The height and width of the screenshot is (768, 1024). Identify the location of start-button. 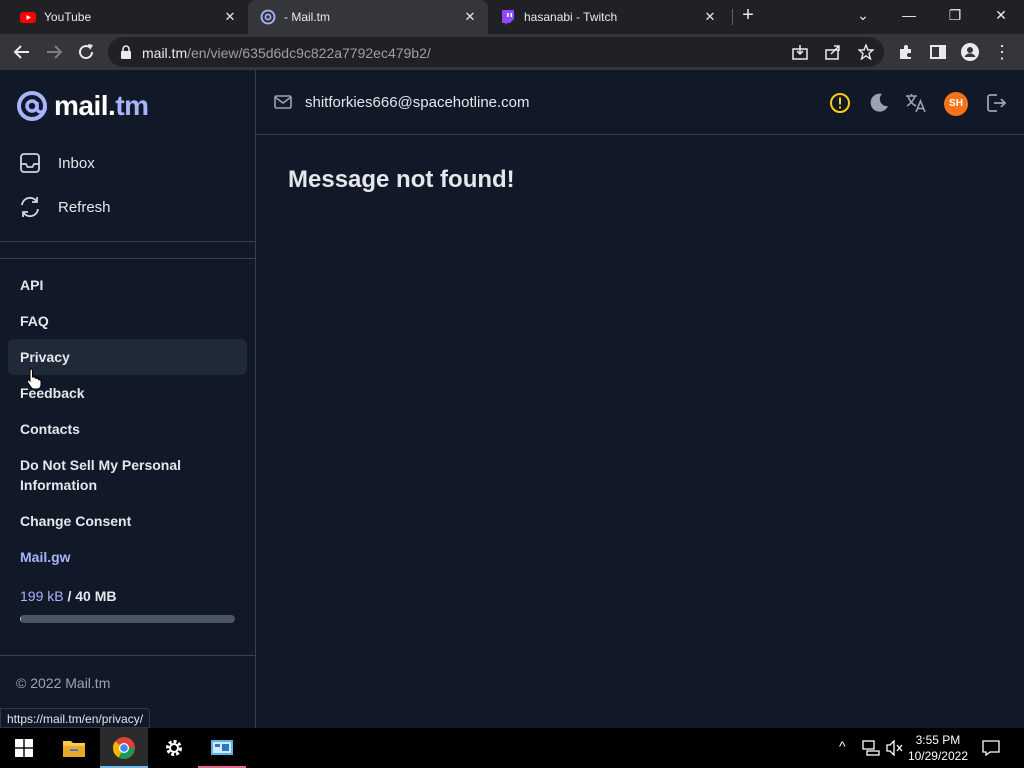
(24, 748).